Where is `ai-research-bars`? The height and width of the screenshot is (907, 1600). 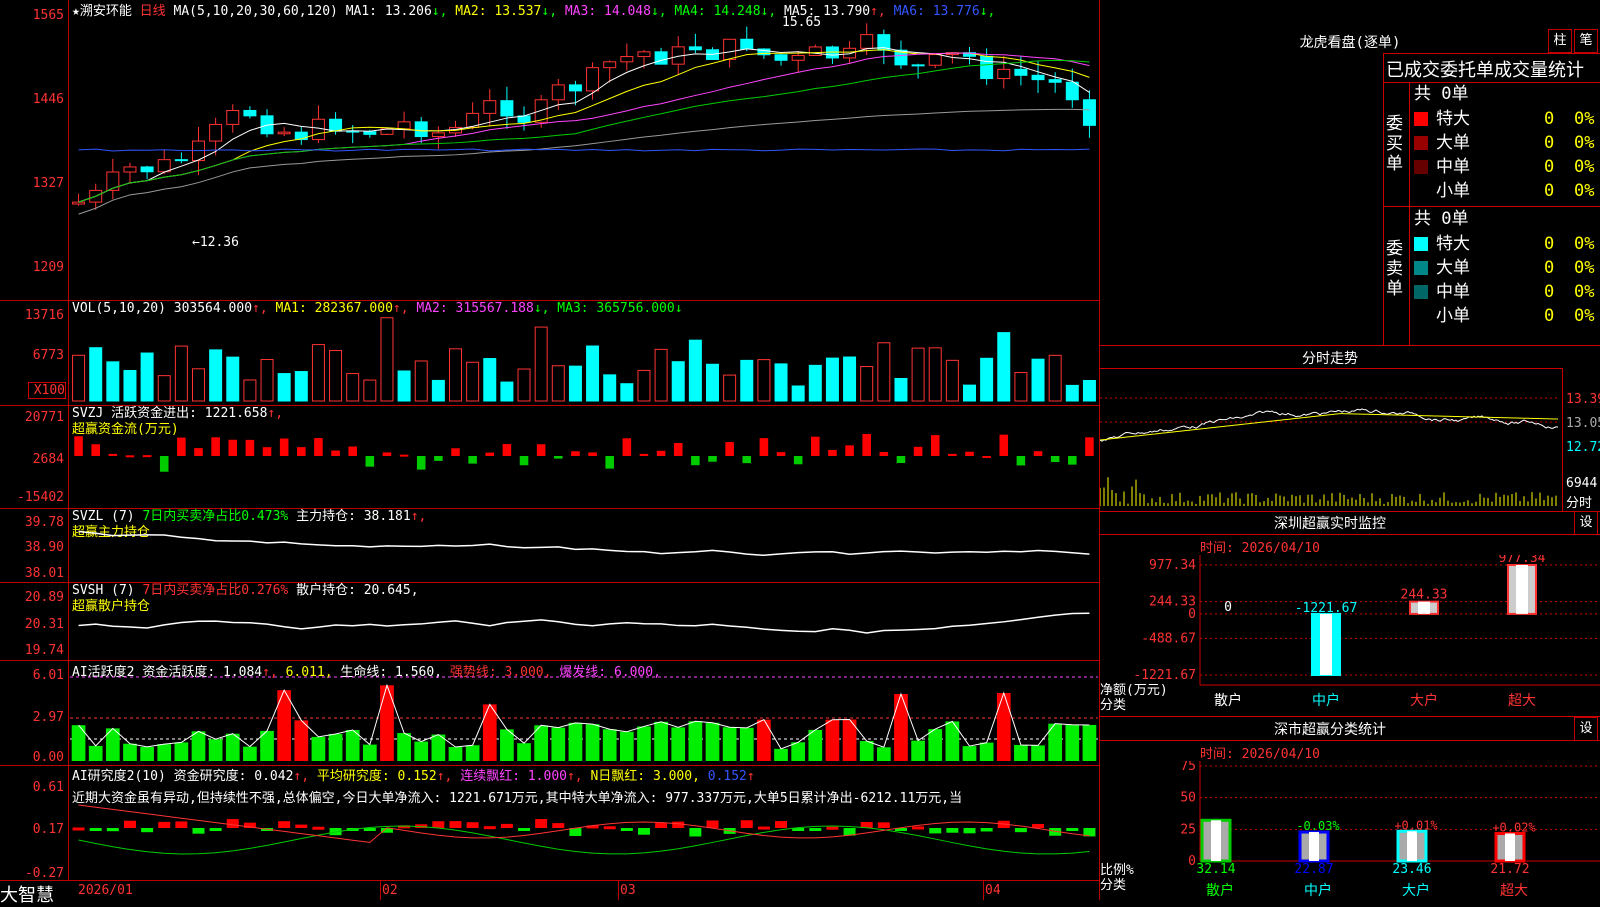
ai-research-bars is located at coordinates (584, 839).